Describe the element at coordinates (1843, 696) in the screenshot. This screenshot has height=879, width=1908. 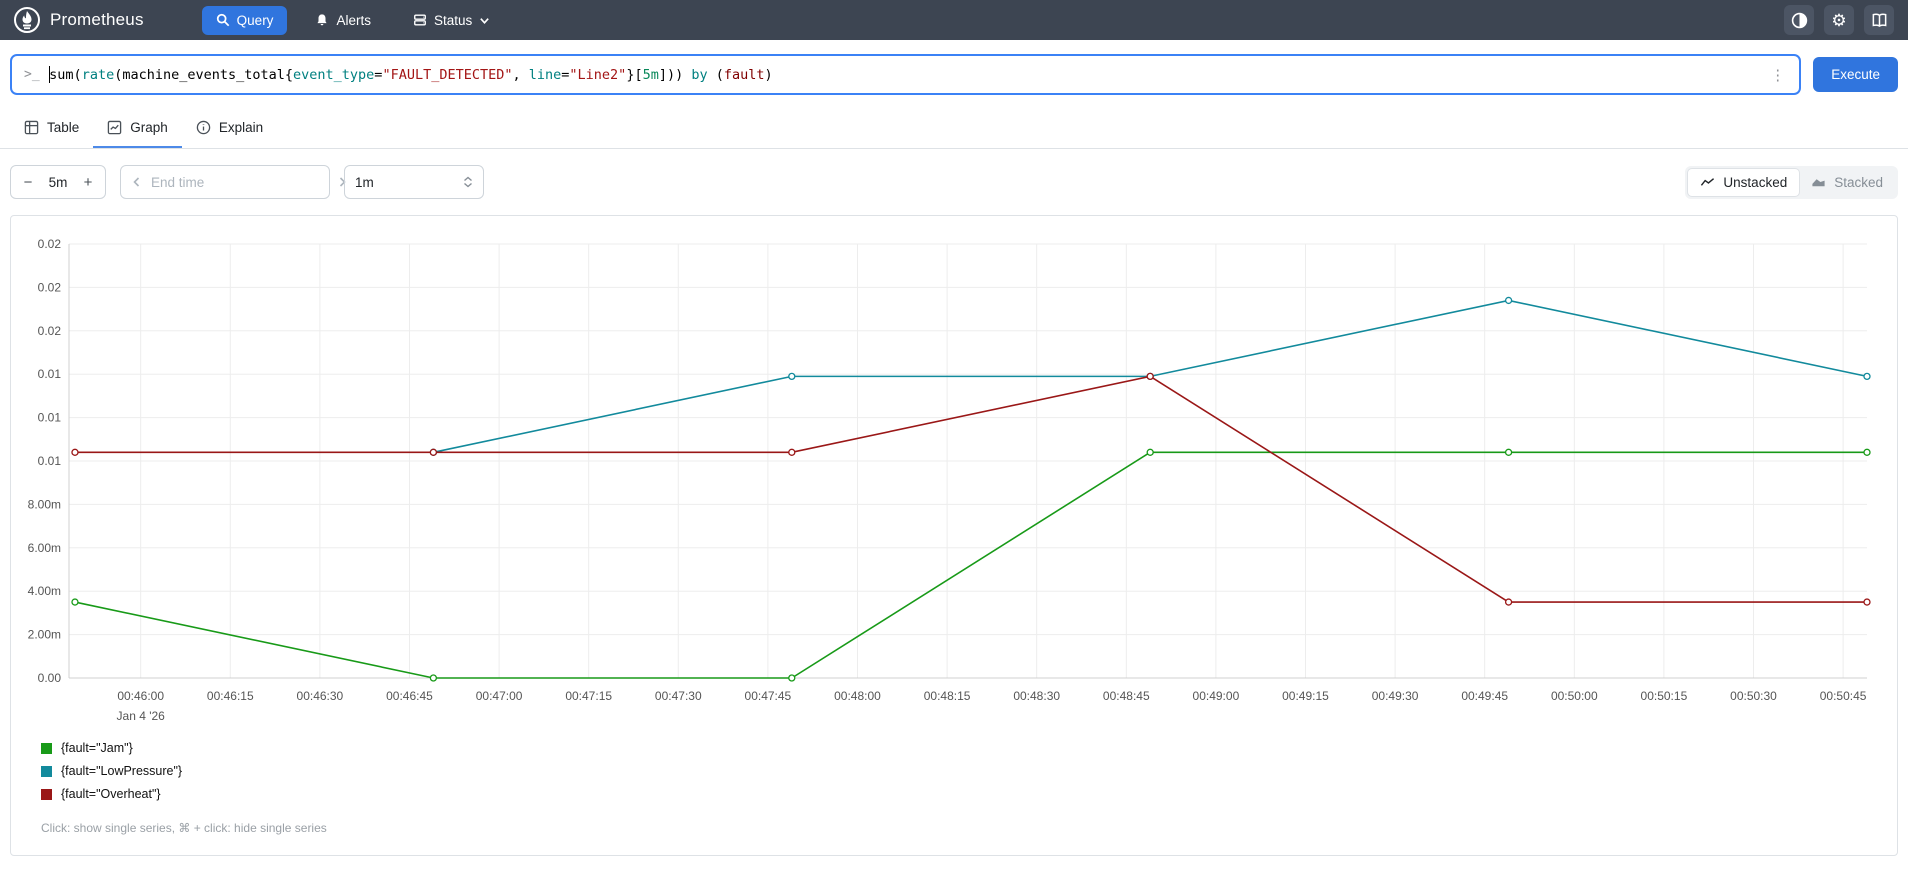
I see `x-axis-tick-label: 00:50:45` at that location.